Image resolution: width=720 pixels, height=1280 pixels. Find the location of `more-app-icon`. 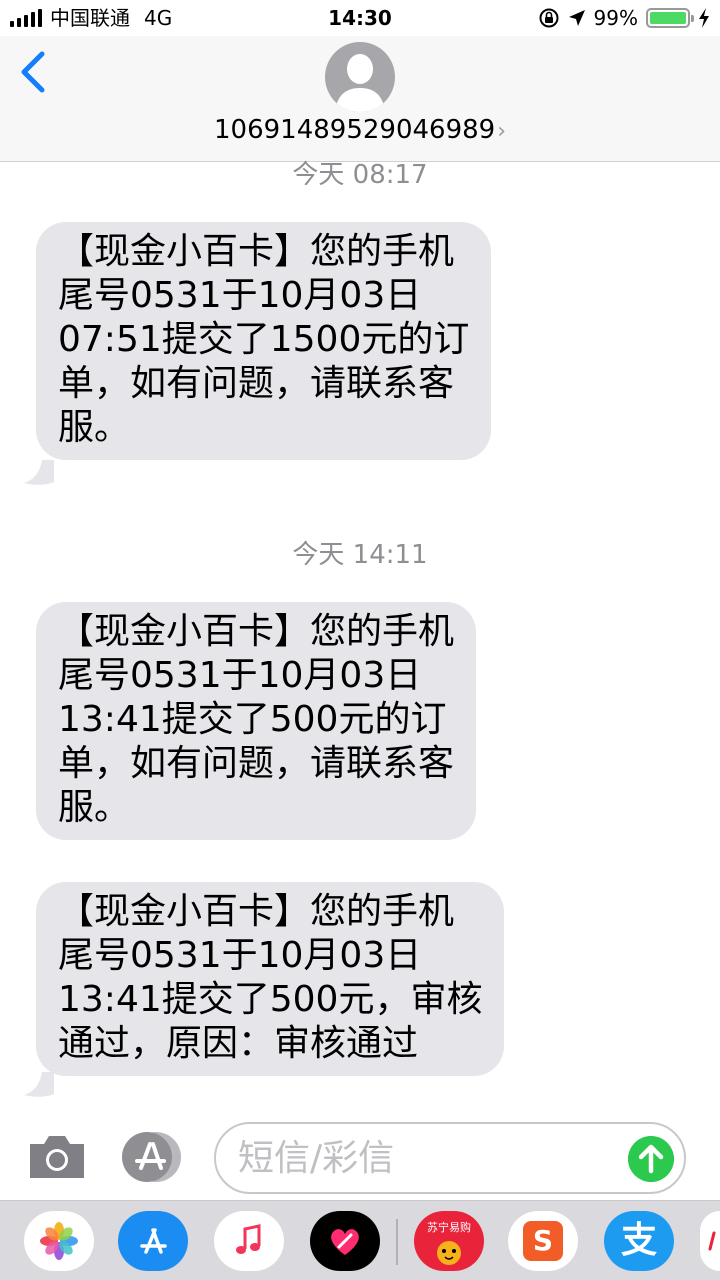

more-app-icon is located at coordinates (710, 1241).